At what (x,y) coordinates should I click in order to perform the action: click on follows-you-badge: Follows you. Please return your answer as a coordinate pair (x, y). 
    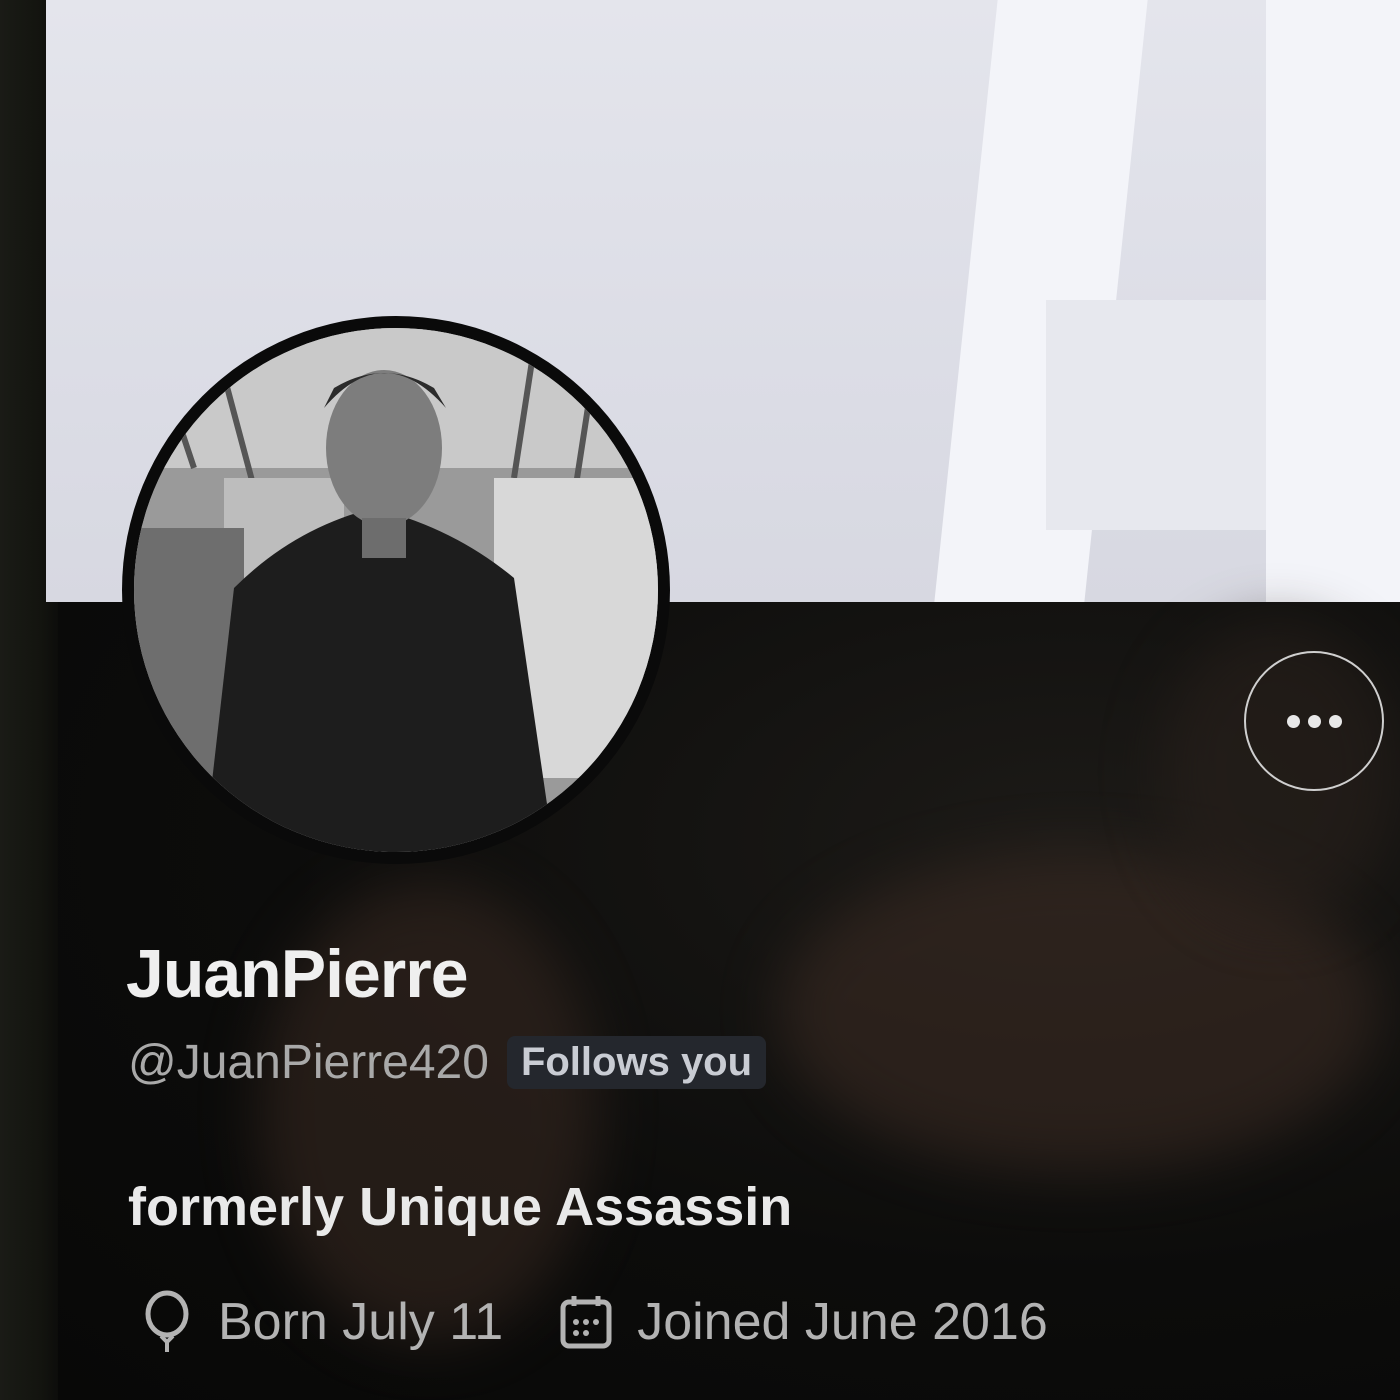
    Looking at the image, I should click on (636, 1062).